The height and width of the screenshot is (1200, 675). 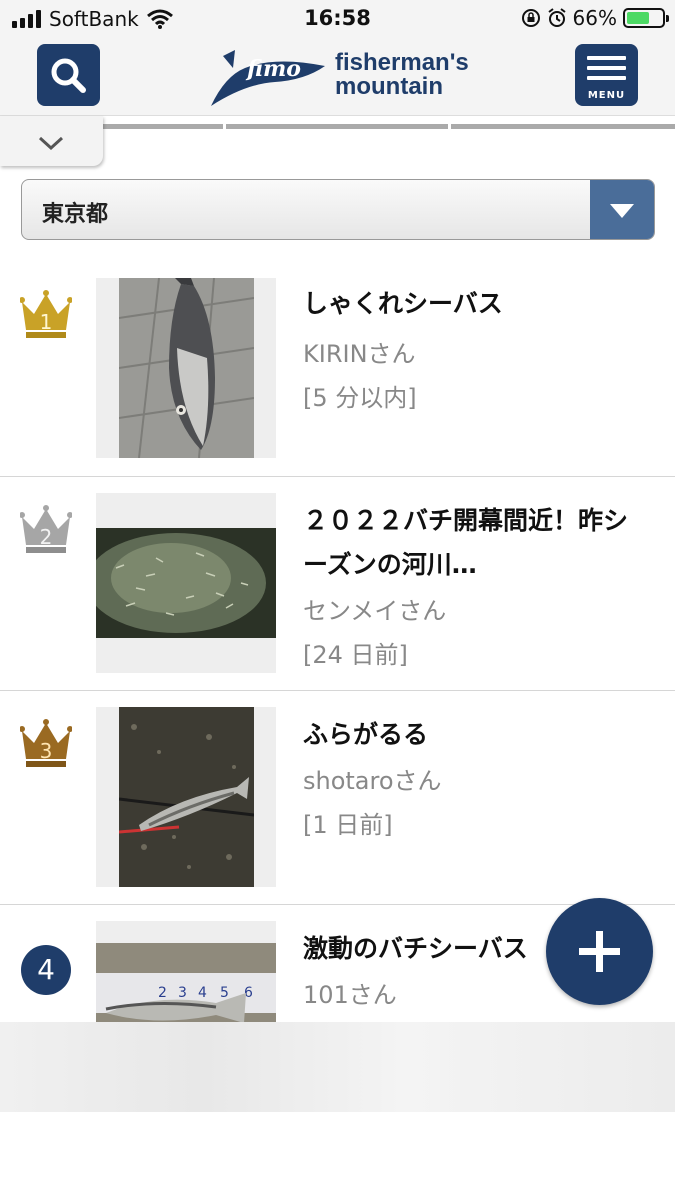 I want to click on river-photo, so click(x=186, y=583).